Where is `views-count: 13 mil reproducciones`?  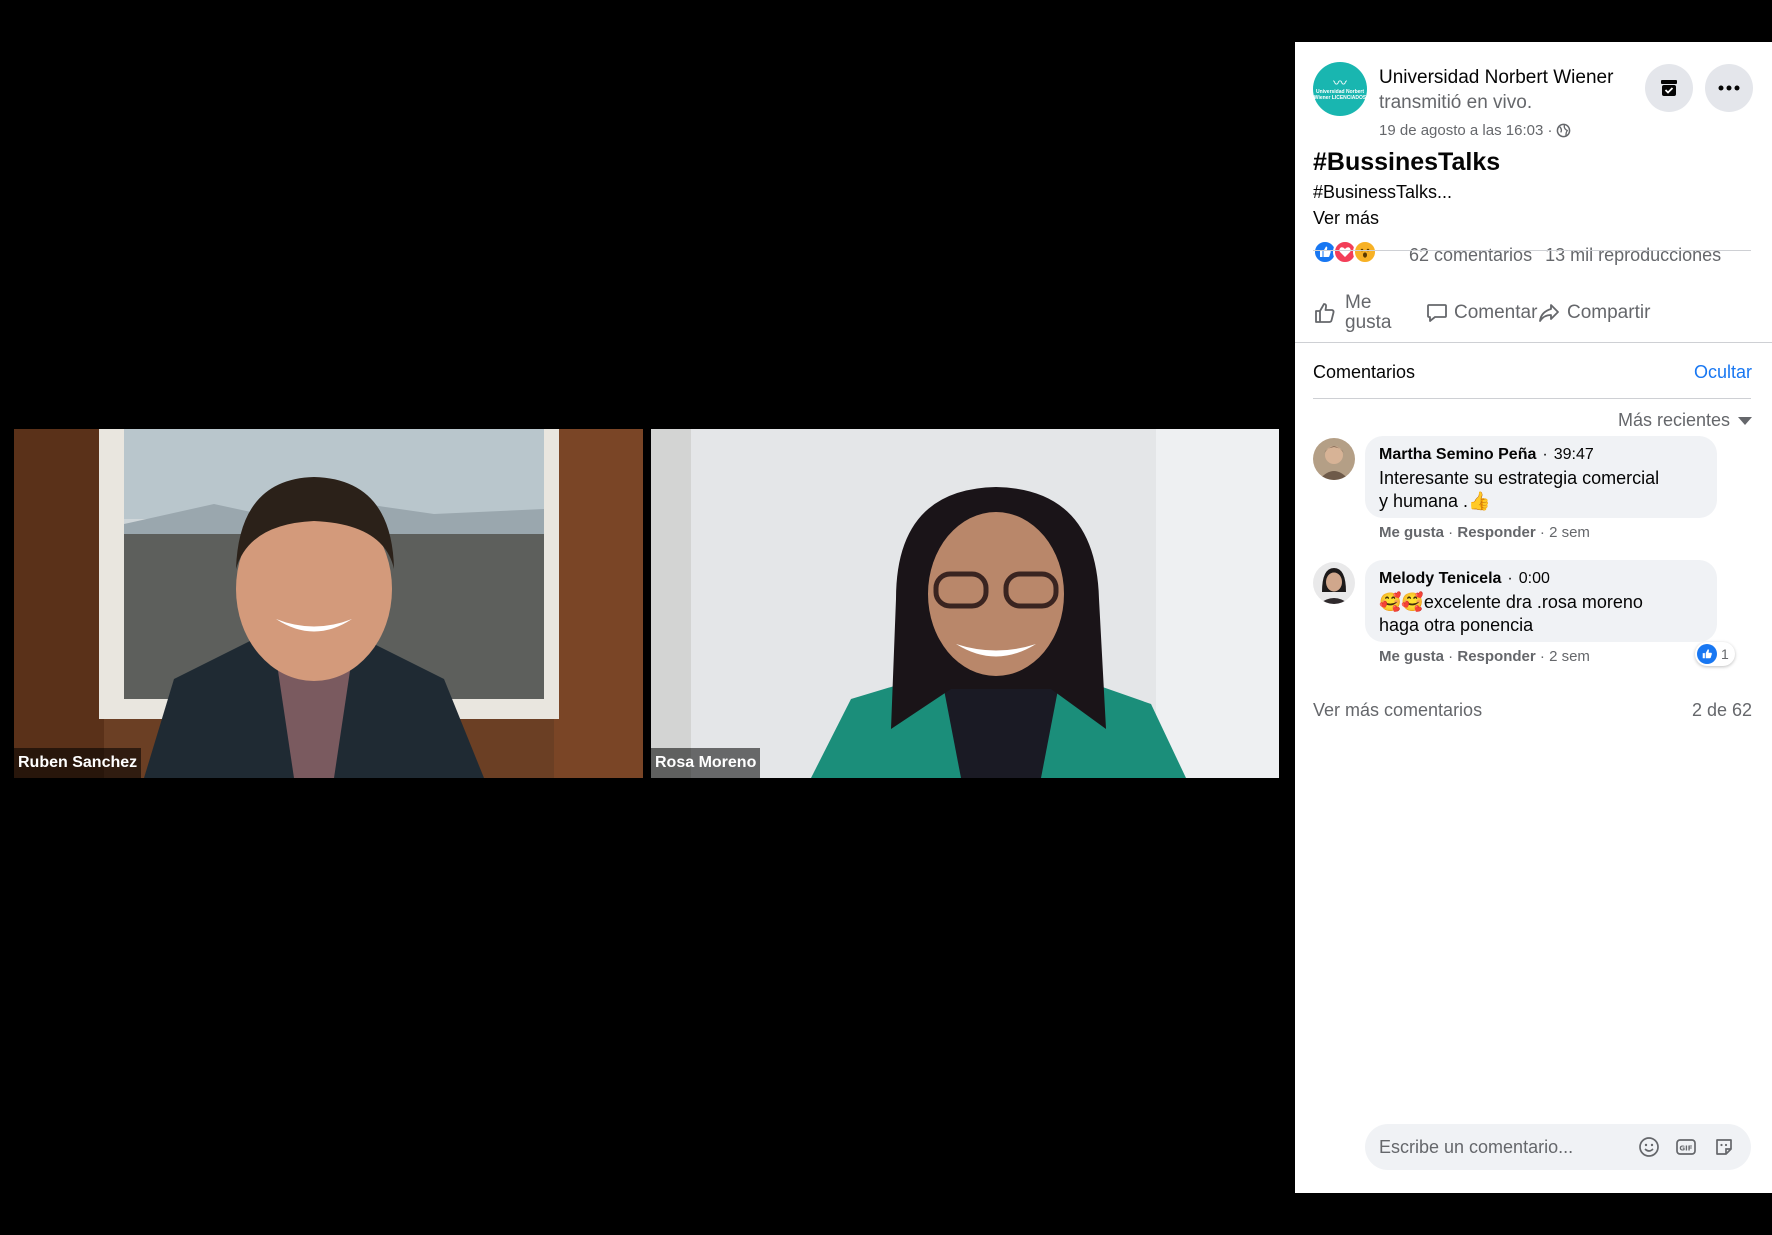 views-count: 13 mil reproducciones is located at coordinates (1633, 255).